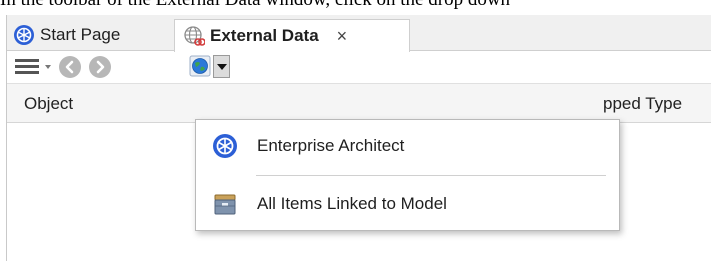 The width and height of the screenshot is (711, 261). What do you see at coordinates (225, 204) in the screenshot?
I see `linked-items-box-icon` at bounding box center [225, 204].